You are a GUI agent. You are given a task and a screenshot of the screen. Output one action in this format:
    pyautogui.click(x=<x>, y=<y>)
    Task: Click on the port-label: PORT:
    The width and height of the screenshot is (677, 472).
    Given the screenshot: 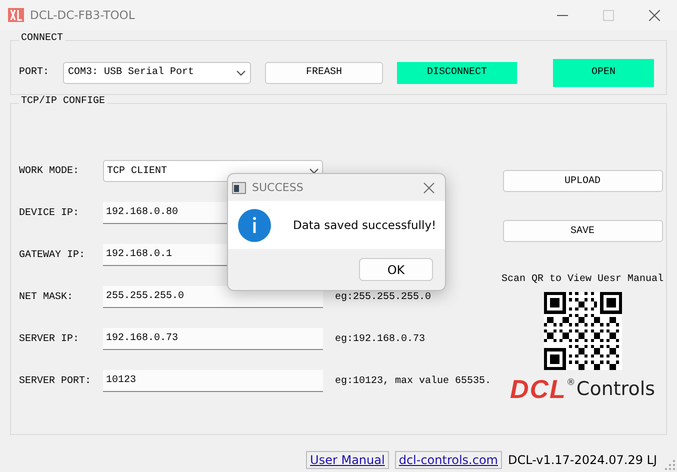 What is the action you would take?
    pyautogui.click(x=34, y=72)
    